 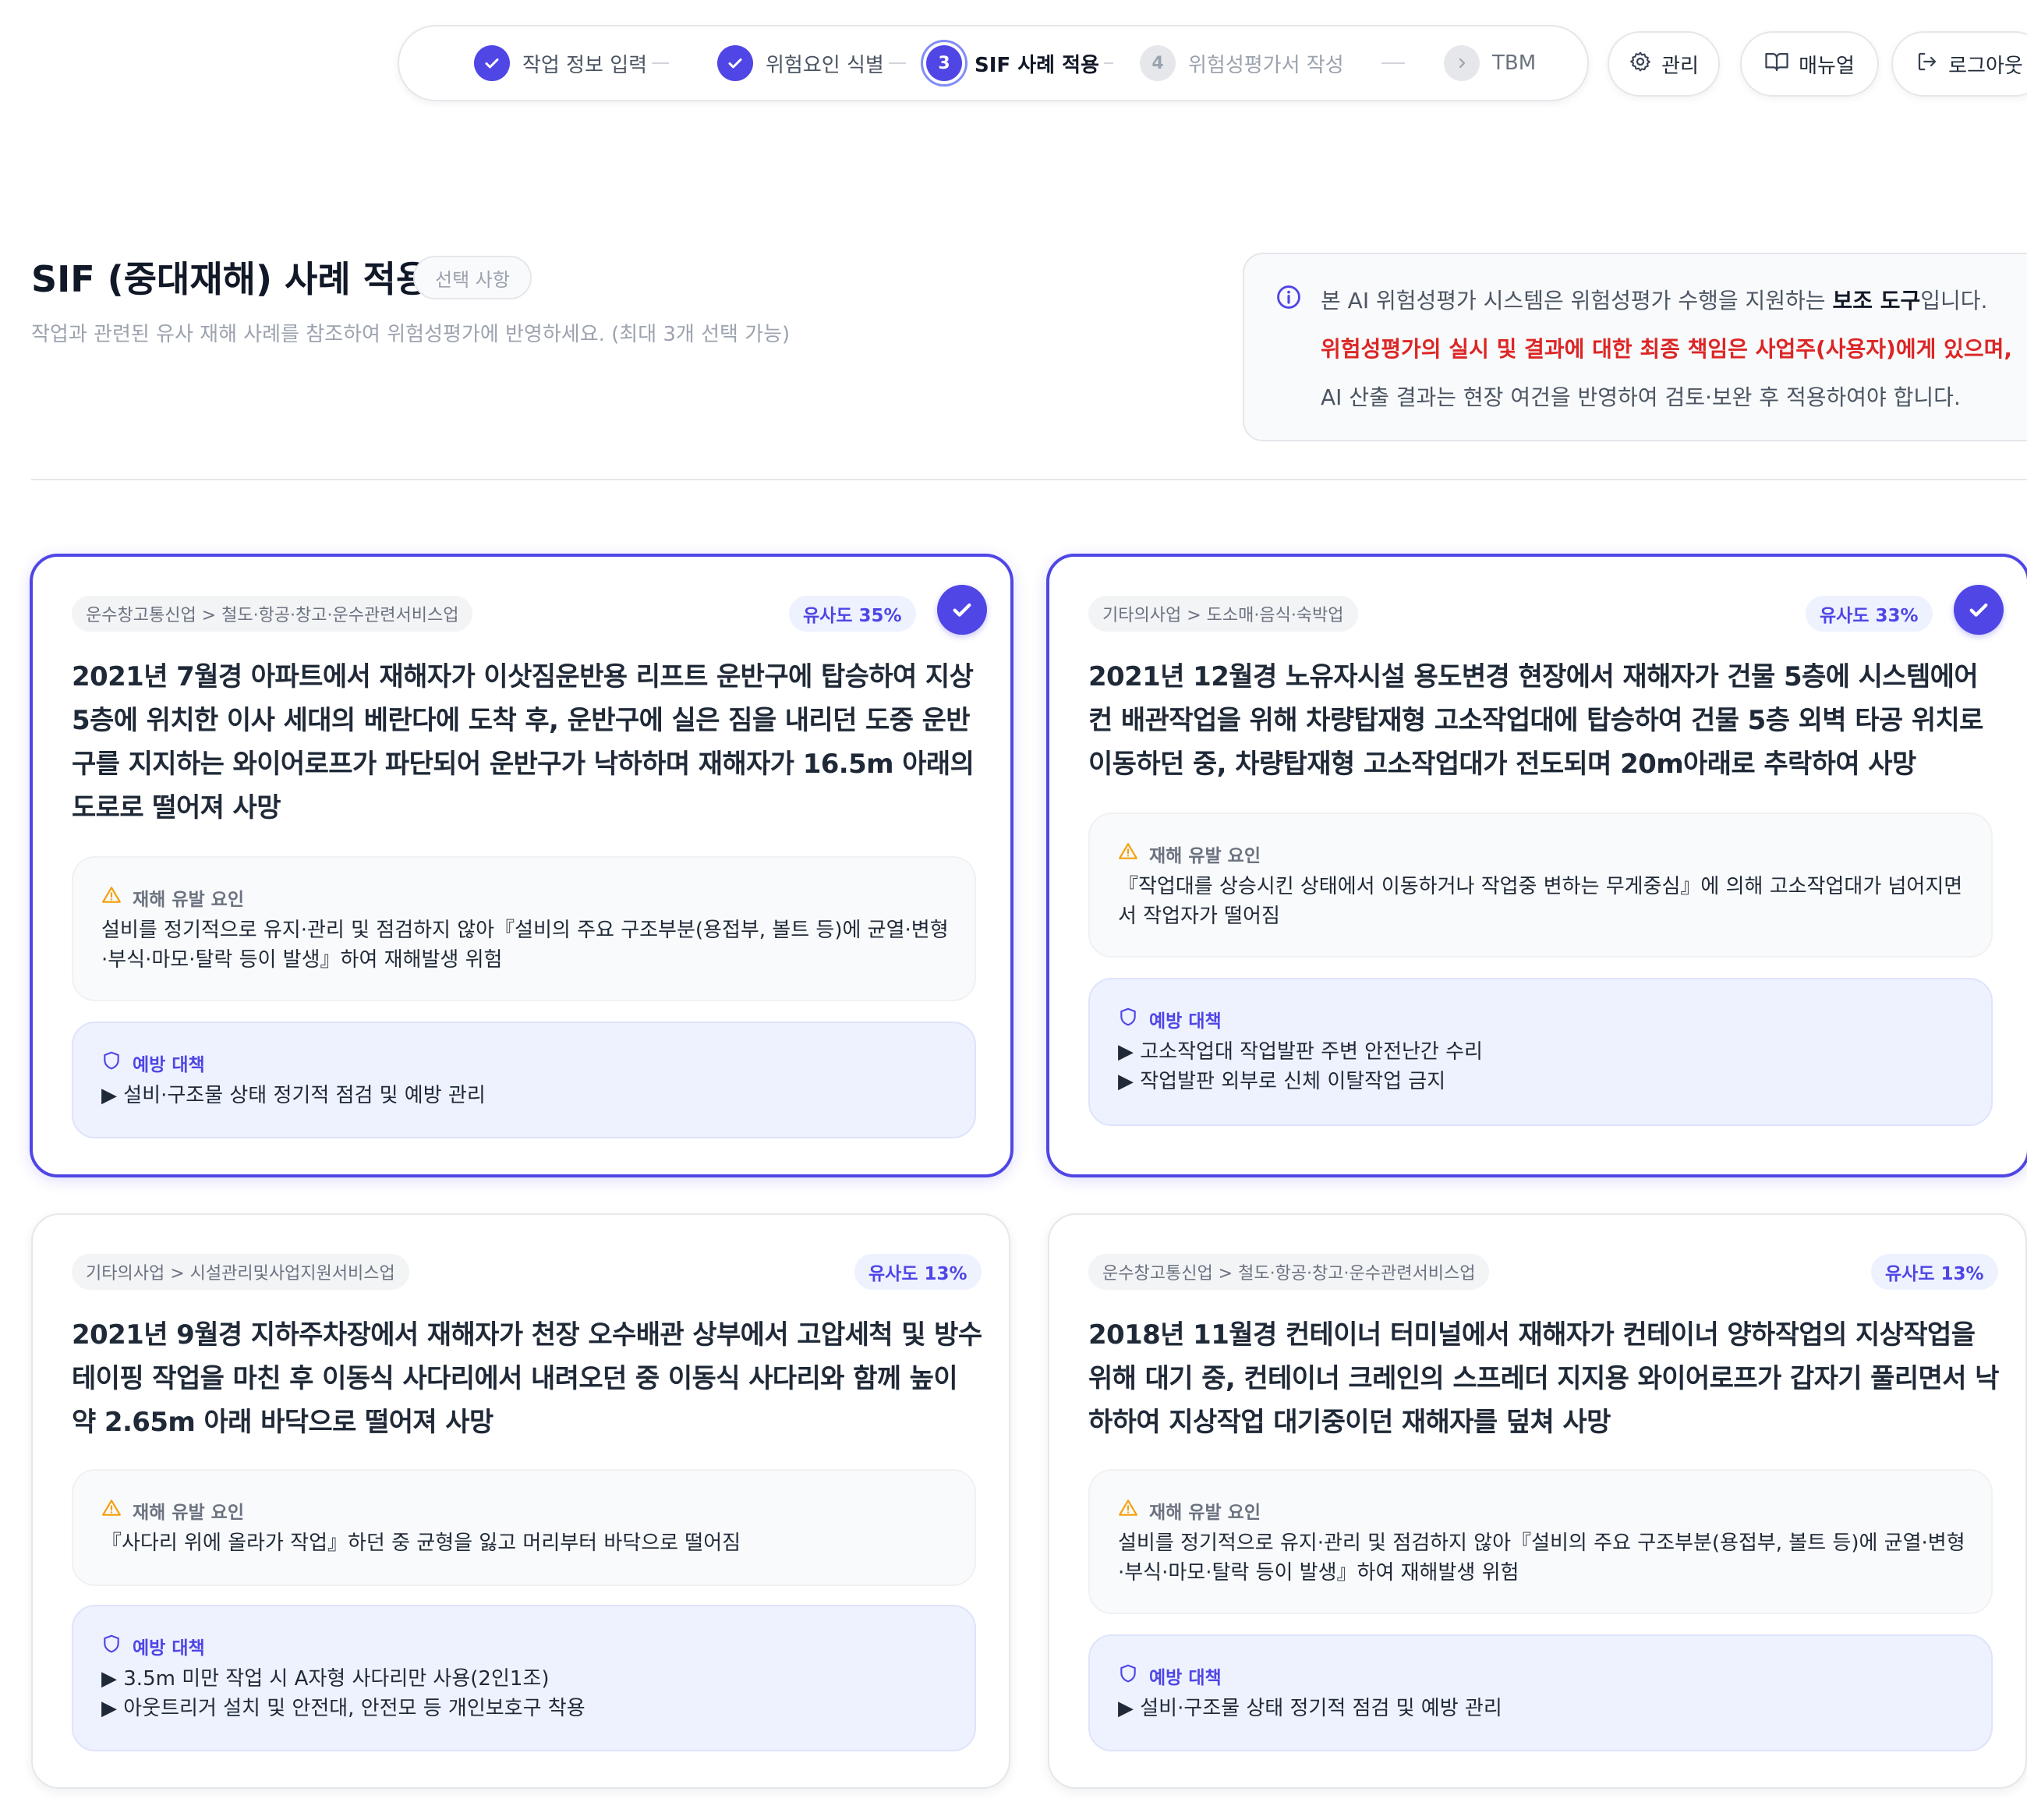 I want to click on step-label: 위험성평가서 작성, so click(x=1266, y=65).